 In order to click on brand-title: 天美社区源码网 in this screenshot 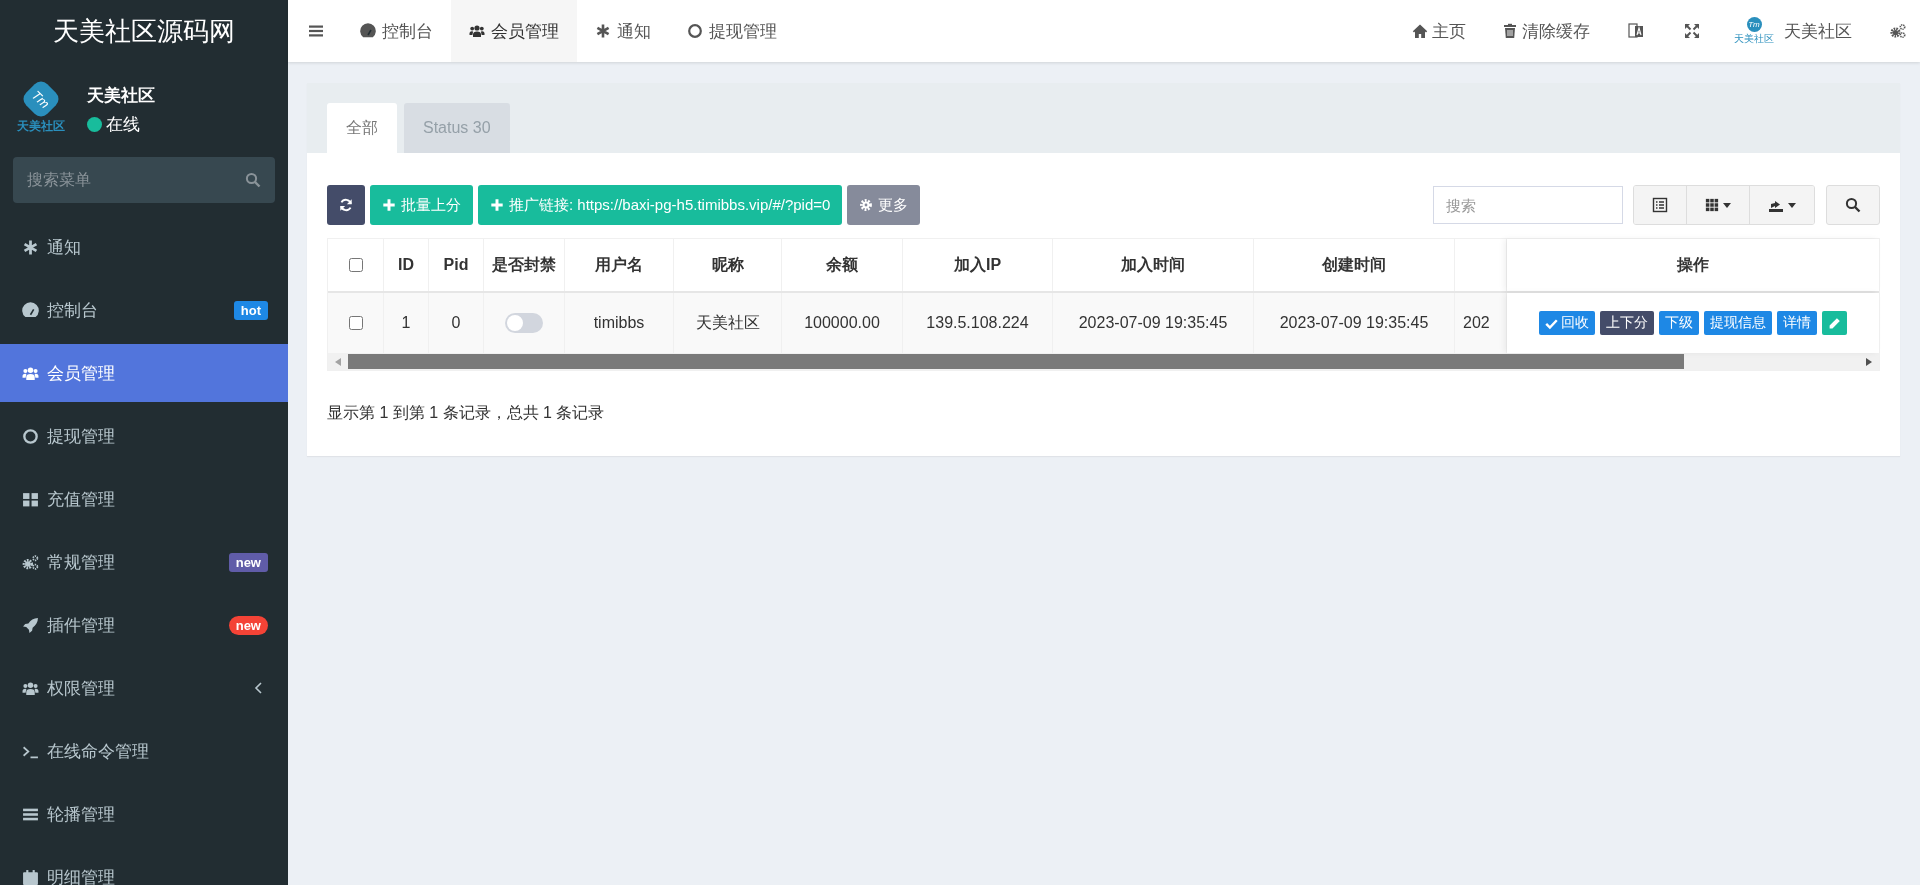, I will do `click(144, 31)`.